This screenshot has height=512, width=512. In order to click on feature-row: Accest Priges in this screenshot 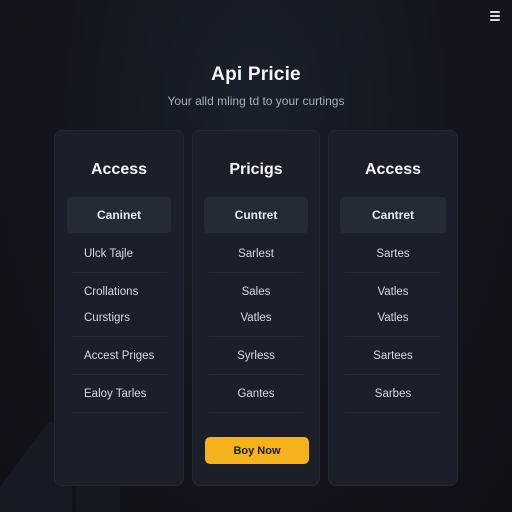, I will do `click(119, 356)`.